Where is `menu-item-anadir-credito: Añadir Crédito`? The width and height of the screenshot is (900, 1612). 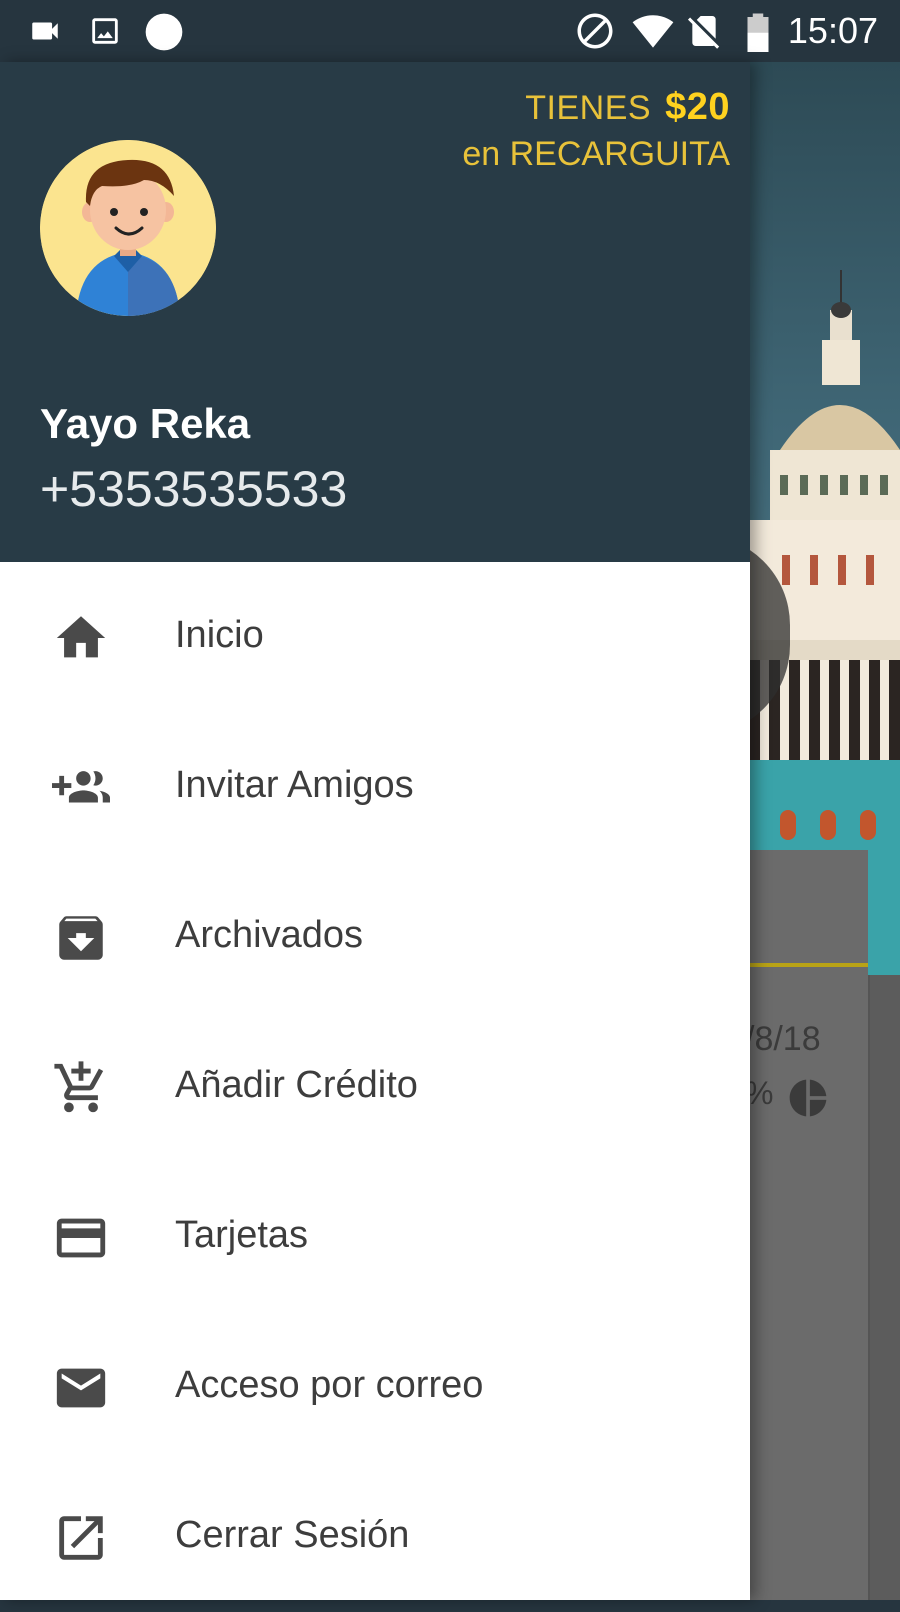
menu-item-anadir-credito: Añadir Crédito is located at coordinates (375, 1087).